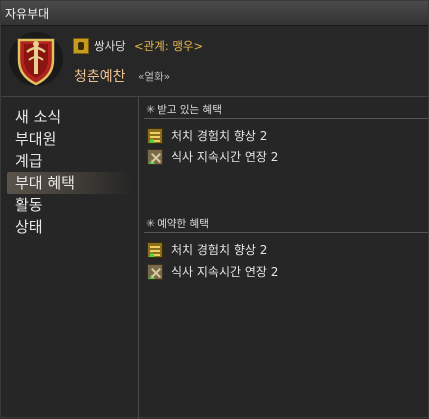 This screenshot has height=419, width=429. I want to click on grade-name: 쌍사당, so click(110, 46).